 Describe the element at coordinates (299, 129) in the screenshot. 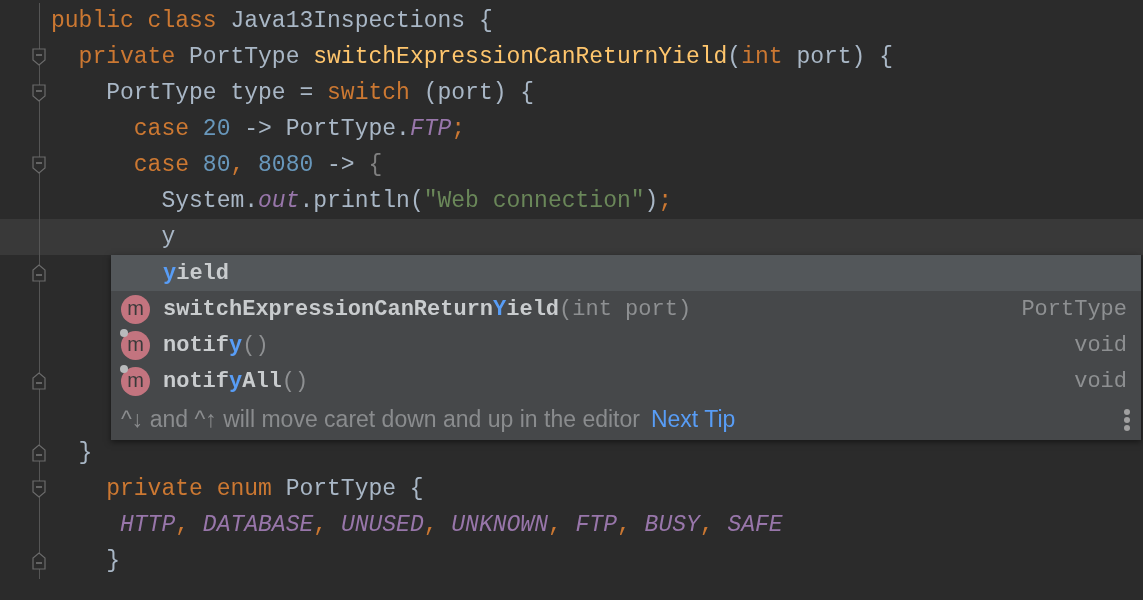

I see `code-line: case 20 -> PortType.FTP;` at that location.